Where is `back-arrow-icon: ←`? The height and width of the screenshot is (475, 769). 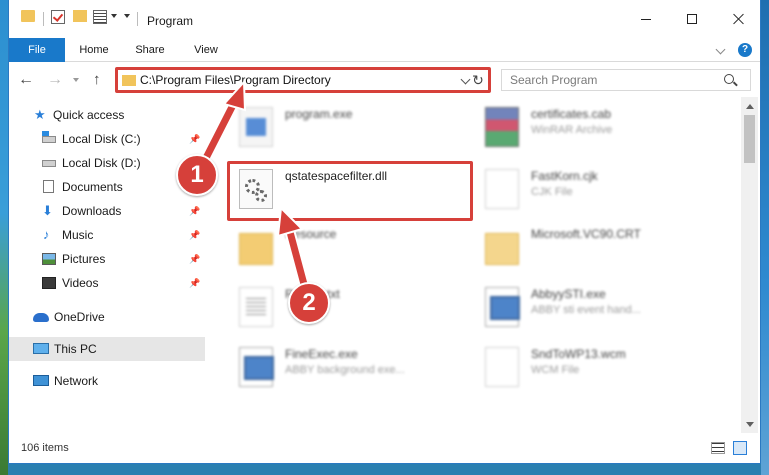 back-arrow-icon: ← is located at coordinates (26, 80).